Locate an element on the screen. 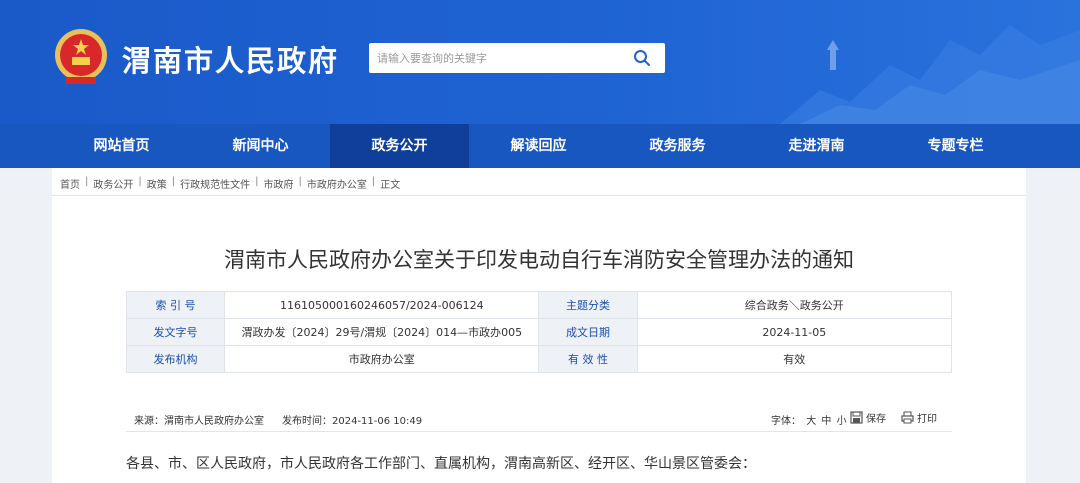 This screenshot has width=1080, height=483. breadcrumb-city-gov: 市政府 is located at coordinates (279, 183).